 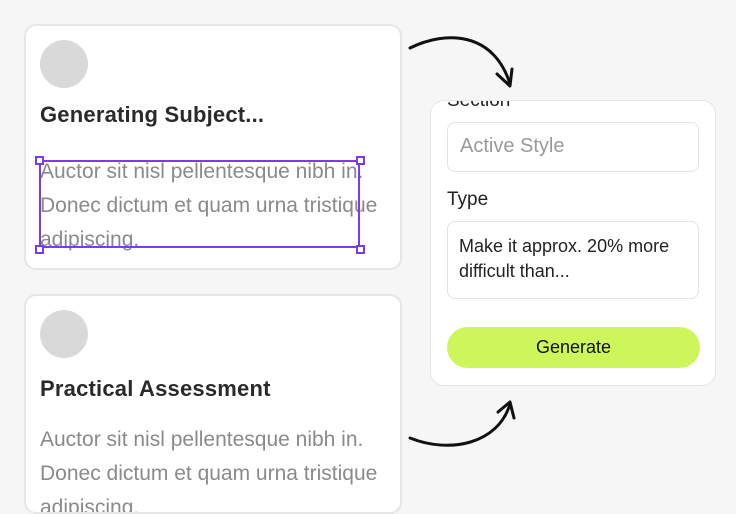 What do you see at coordinates (360, 249) in the screenshot?
I see `selection-handle-bottom-right` at bounding box center [360, 249].